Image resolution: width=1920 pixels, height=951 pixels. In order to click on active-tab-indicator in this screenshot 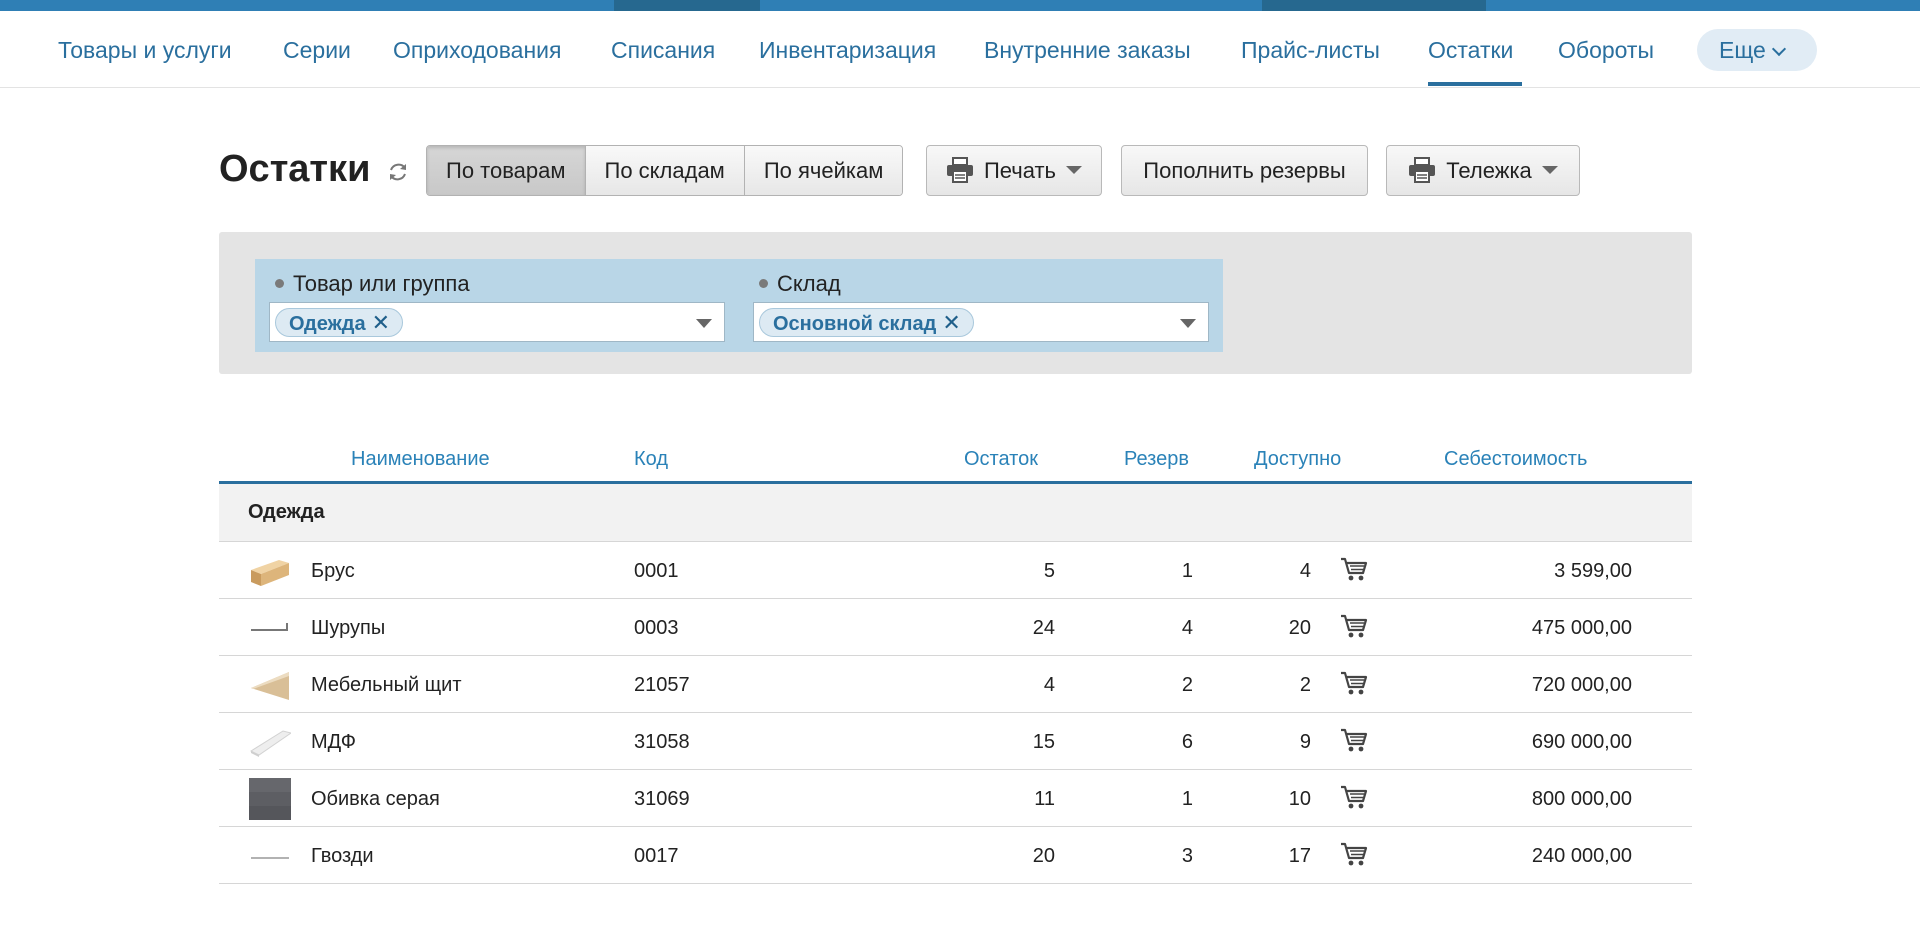, I will do `click(1475, 84)`.